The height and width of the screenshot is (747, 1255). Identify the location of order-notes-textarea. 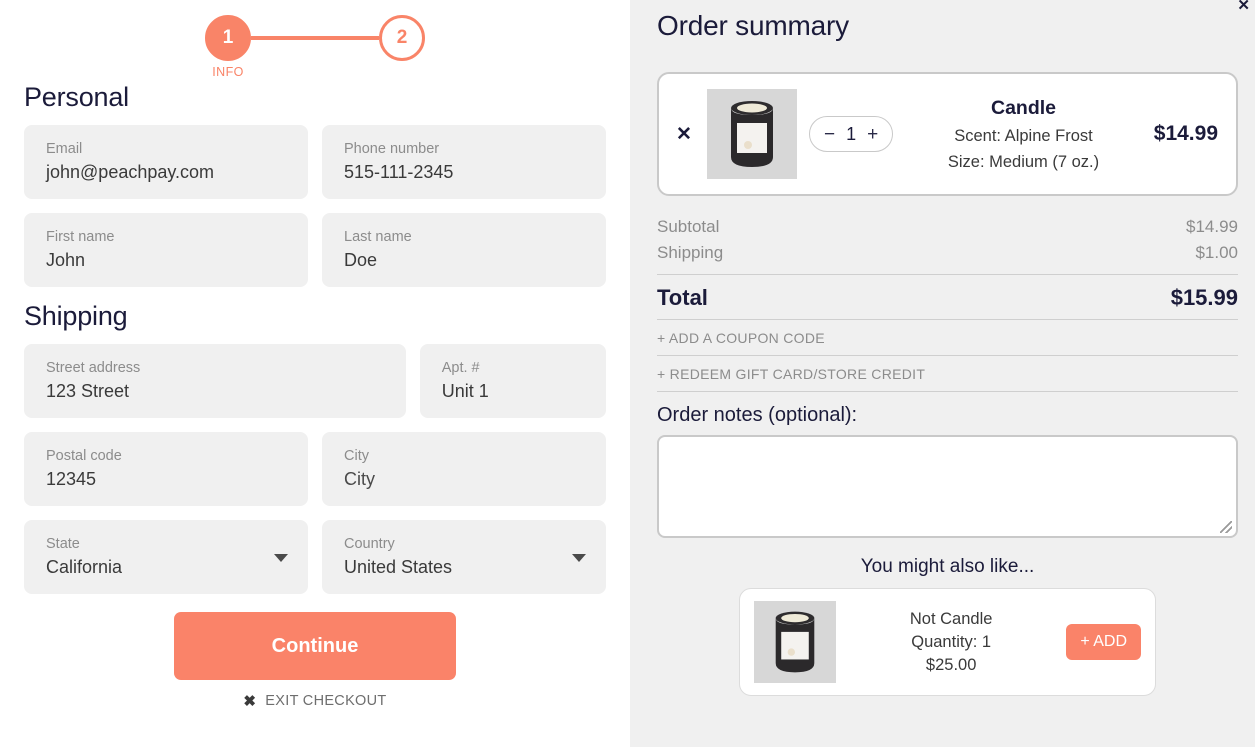
(947, 486).